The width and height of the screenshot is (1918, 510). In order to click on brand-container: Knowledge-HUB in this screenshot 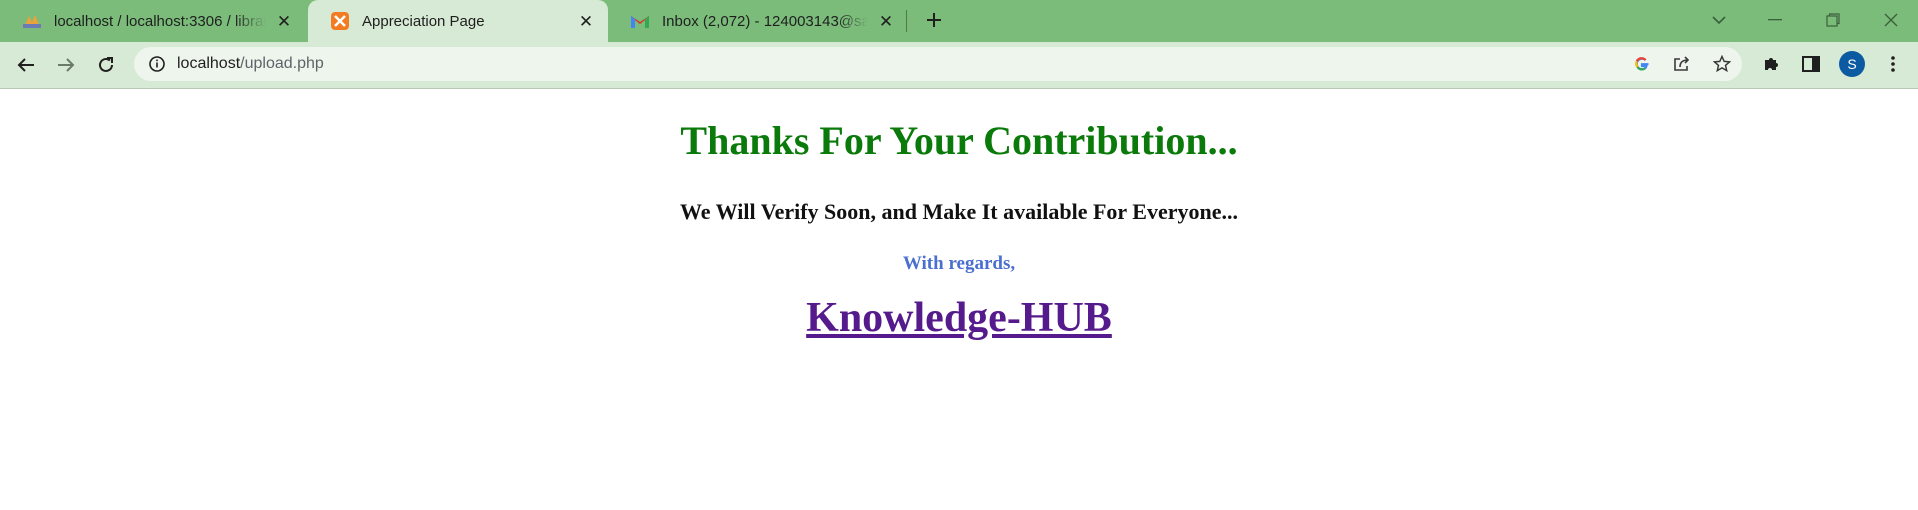, I will do `click(959, 318)`.